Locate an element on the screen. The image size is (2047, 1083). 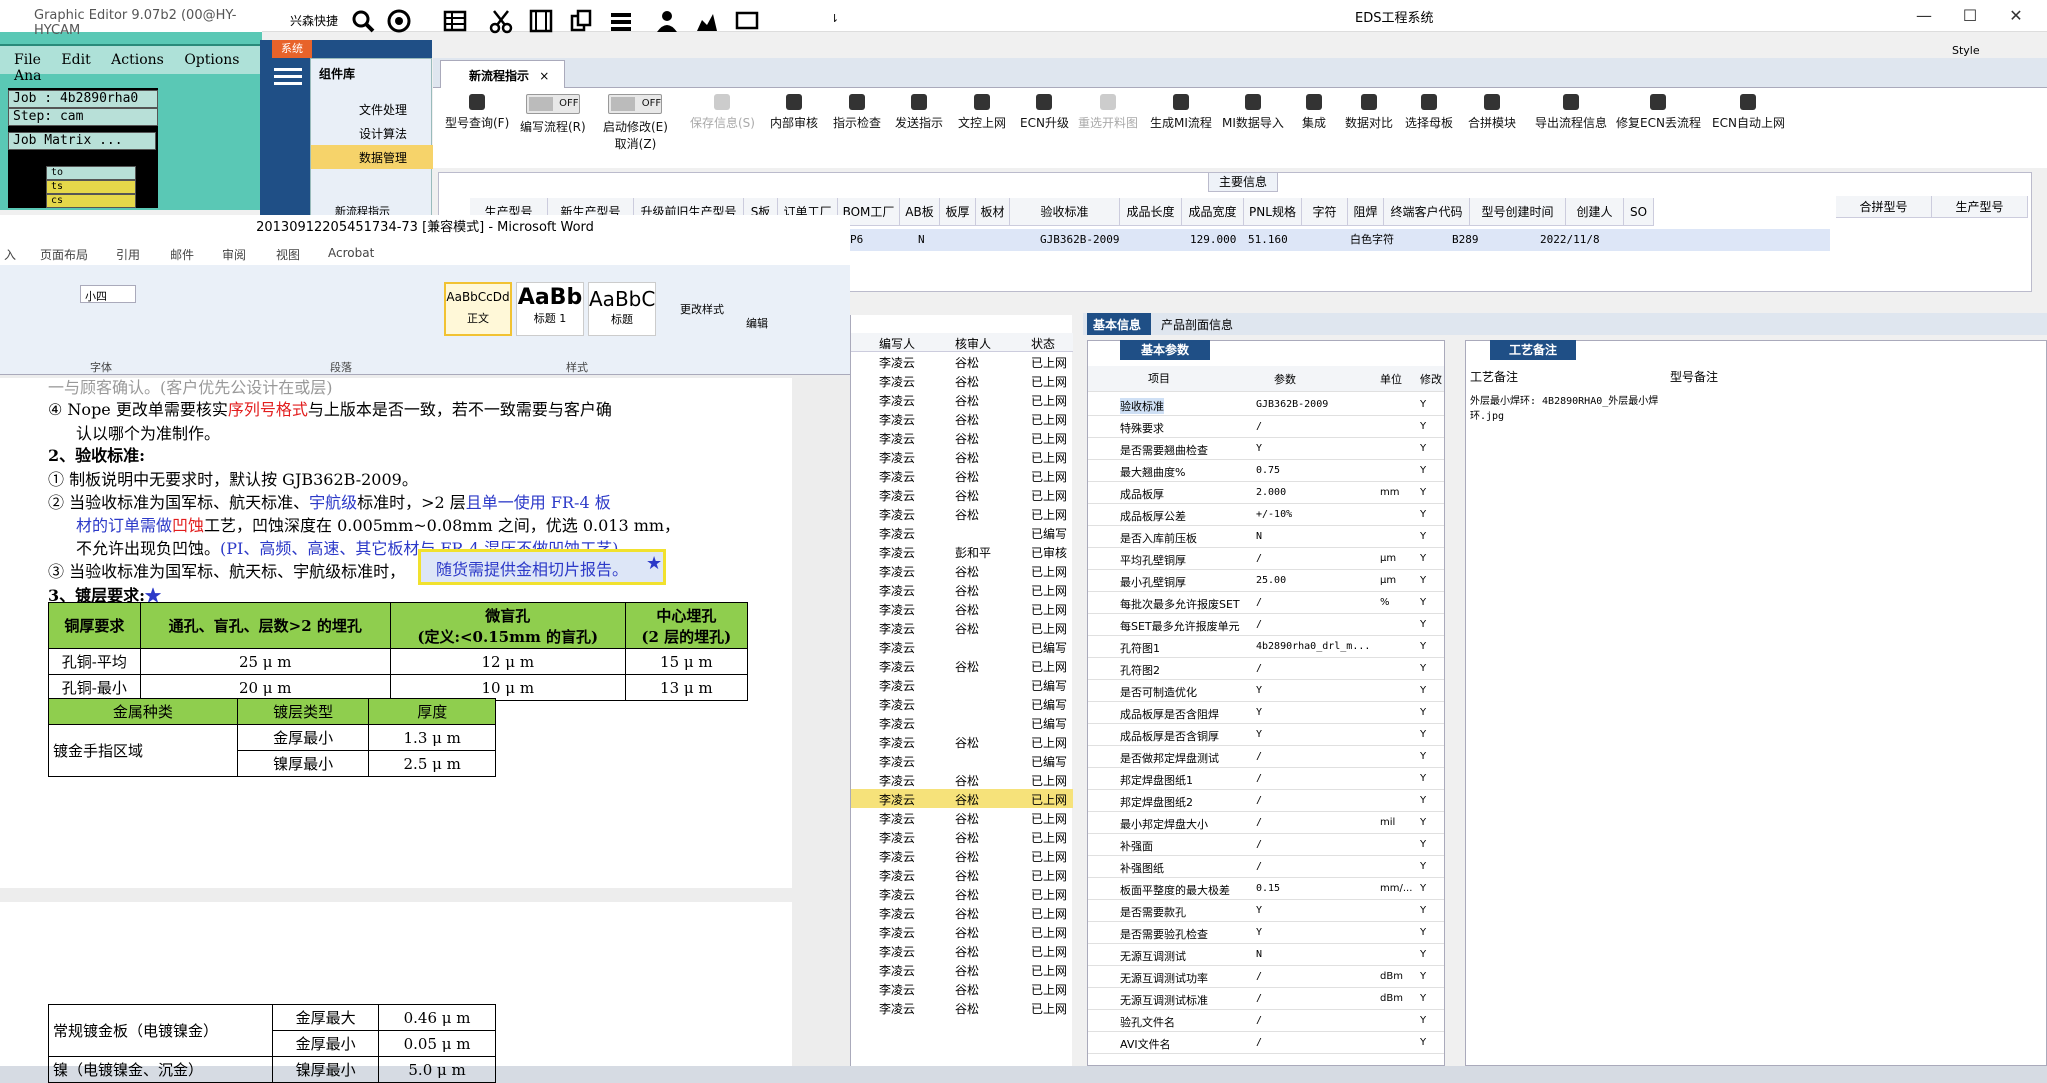
column-header: SO is located at coordinates (1639, 212).